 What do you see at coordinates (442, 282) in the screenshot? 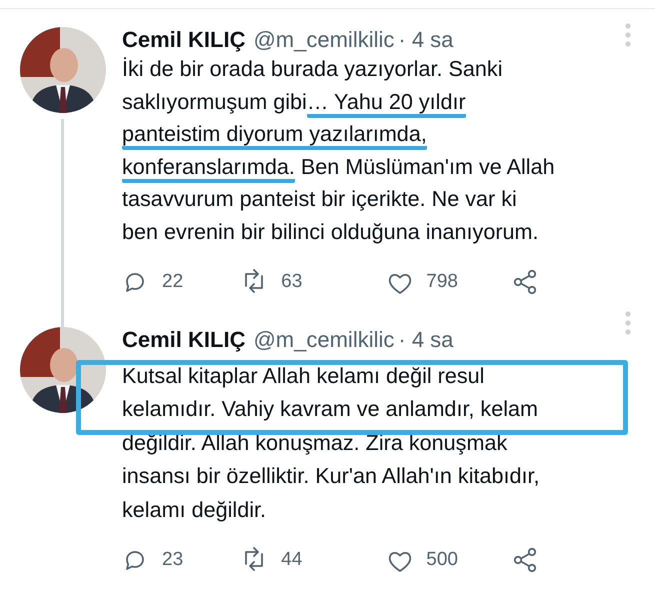
I see `action-count: 798` at bounding box center [442, 282].